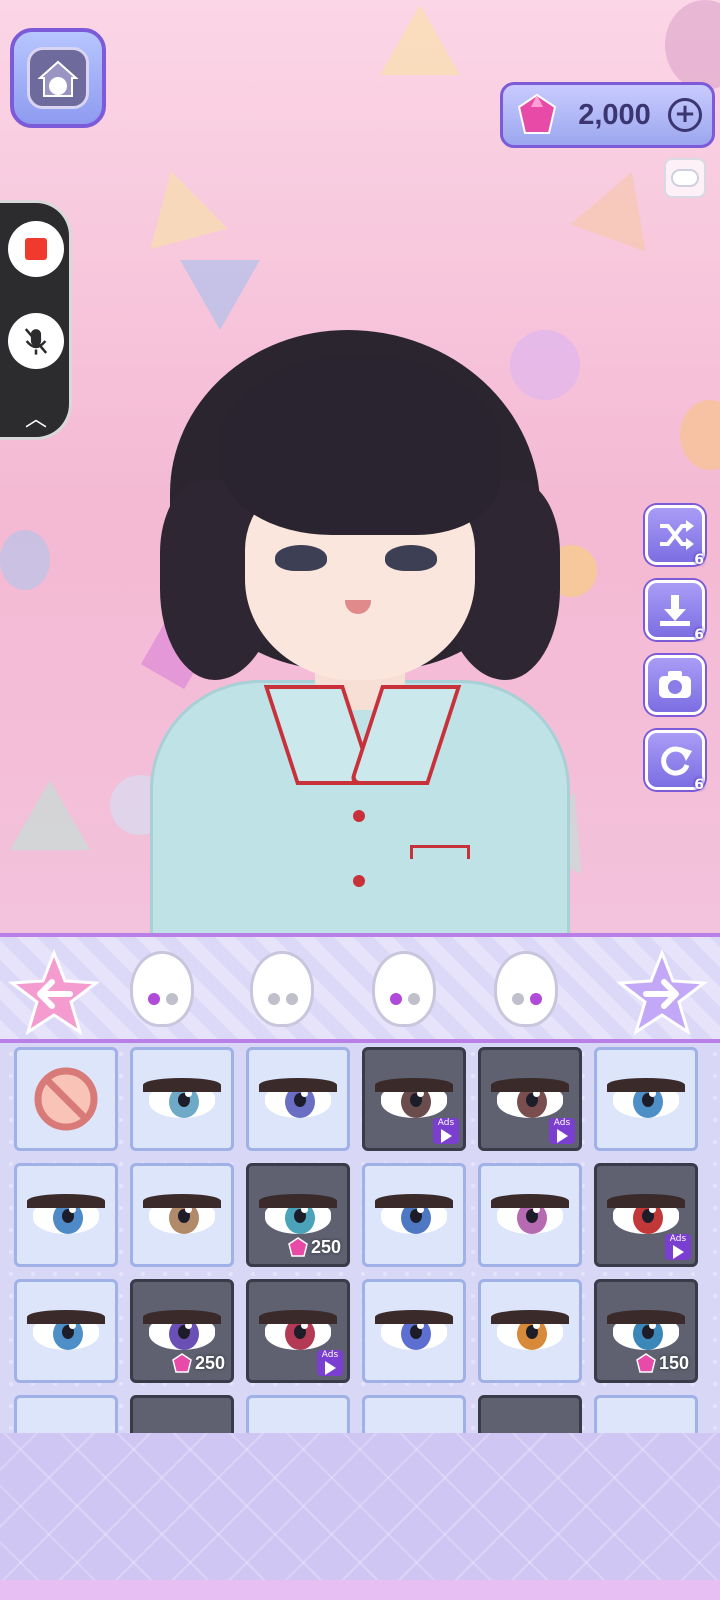  Describe the element at coordinates (673, 1362) in the screenshot. I see `gem-price: 150` at that location.